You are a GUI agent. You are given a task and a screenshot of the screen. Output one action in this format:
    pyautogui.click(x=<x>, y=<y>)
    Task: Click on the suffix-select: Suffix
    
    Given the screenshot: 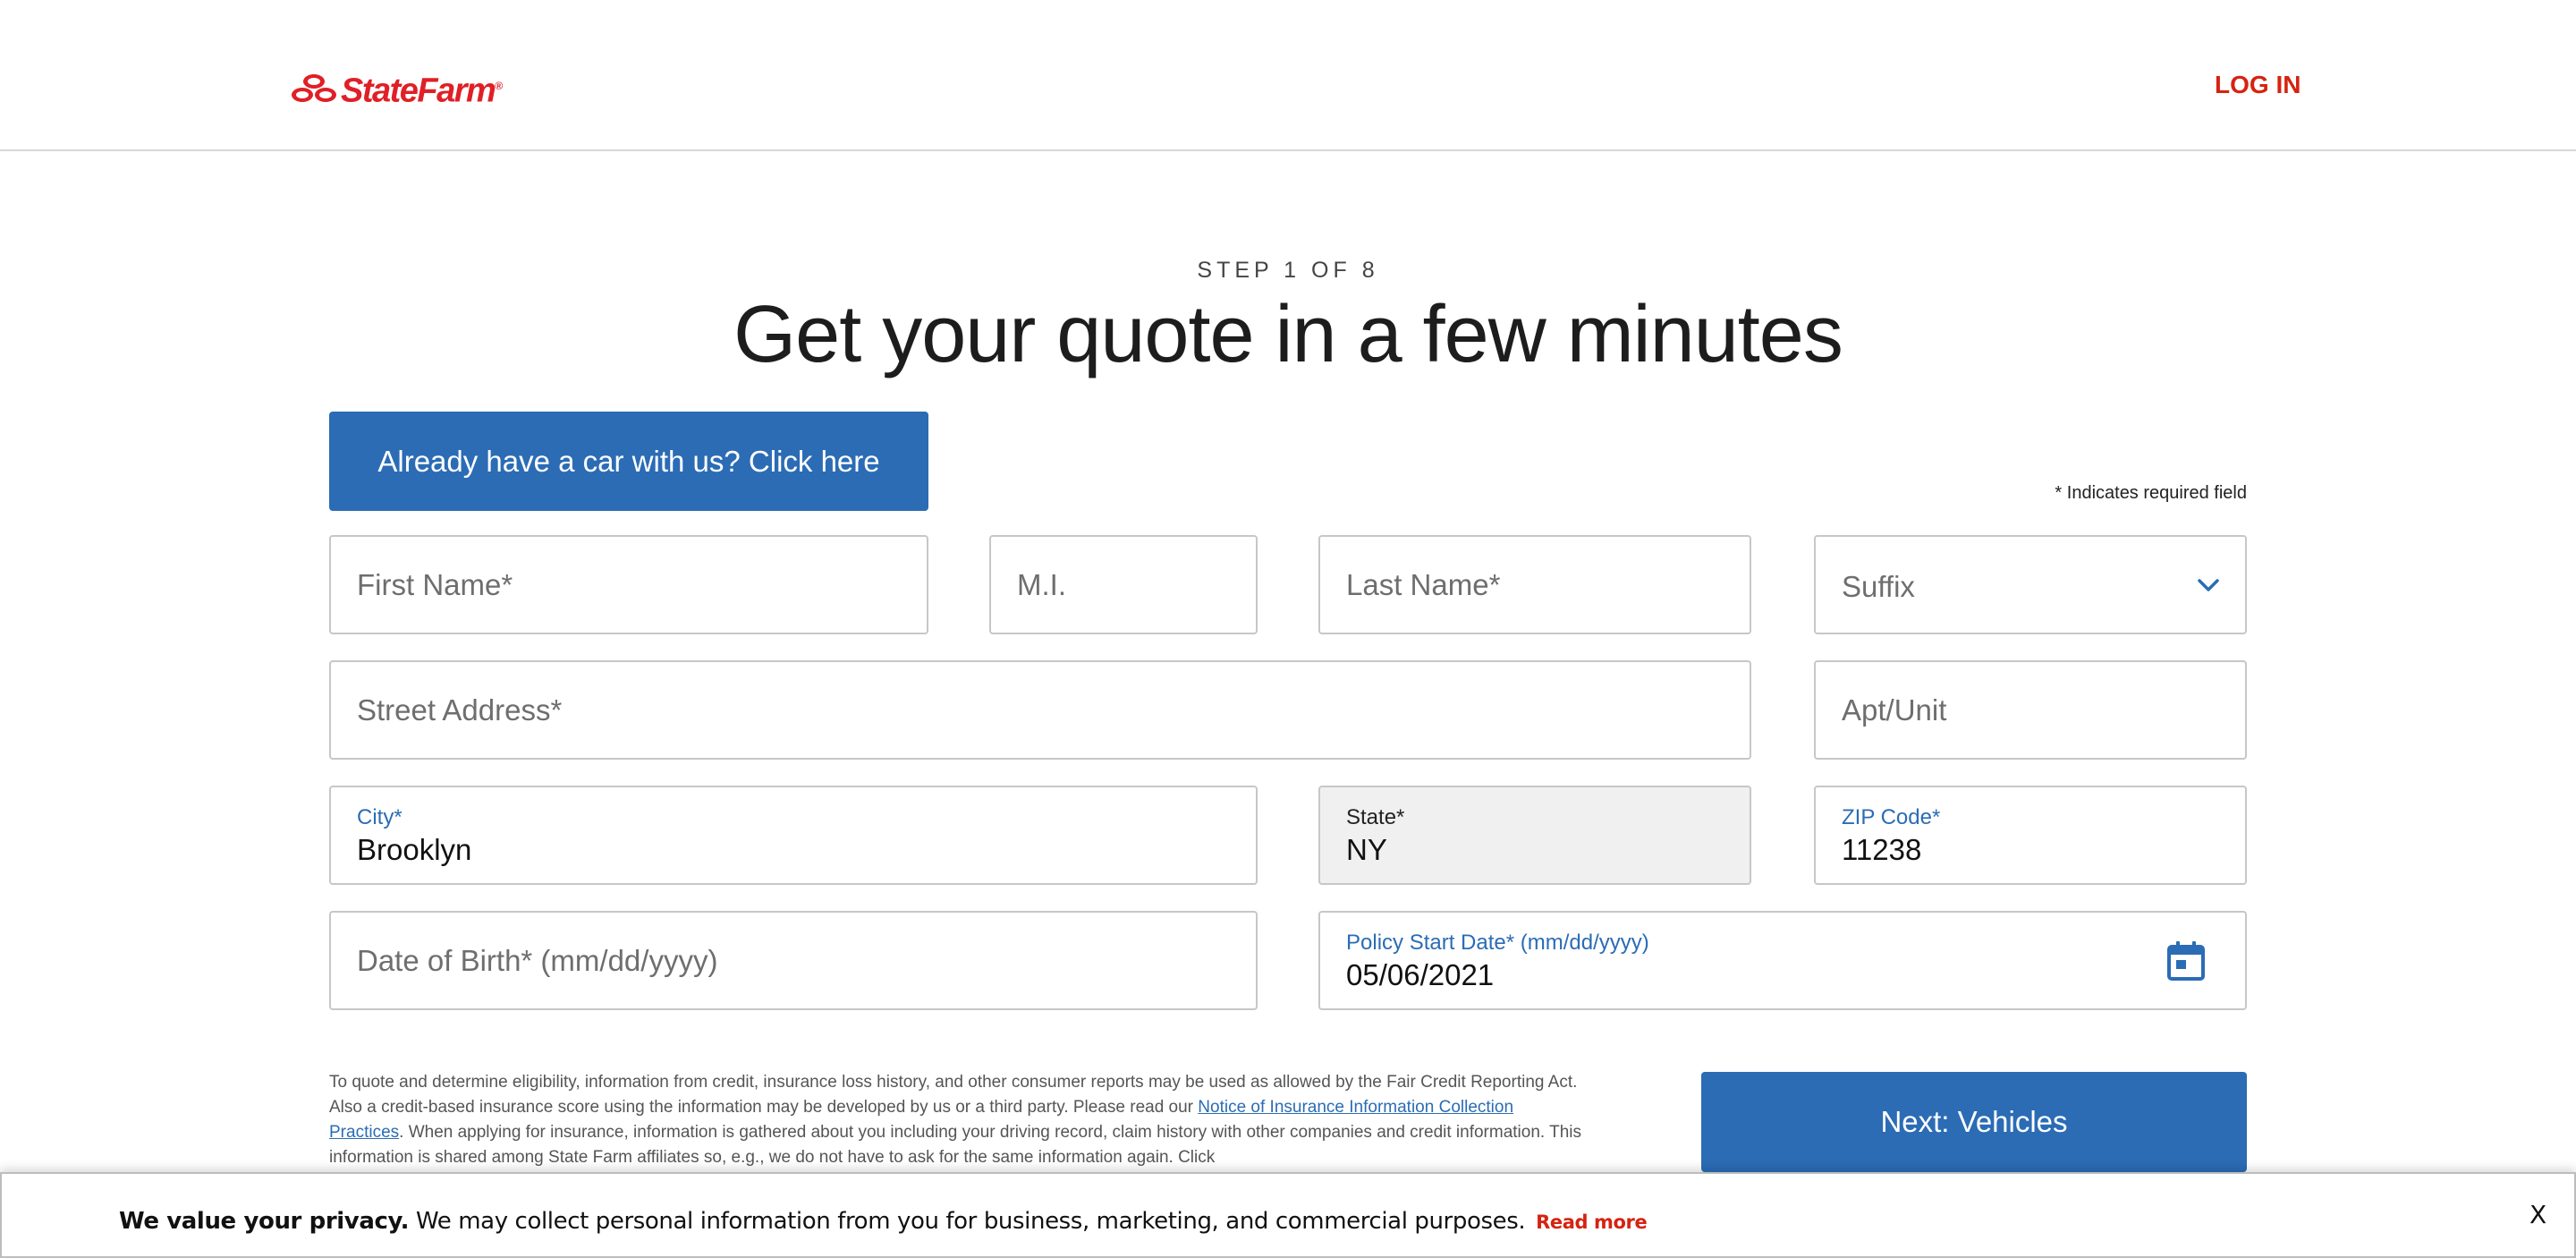 What is the action you would take?
    pyautogui.click(x=2030, y=584)
    